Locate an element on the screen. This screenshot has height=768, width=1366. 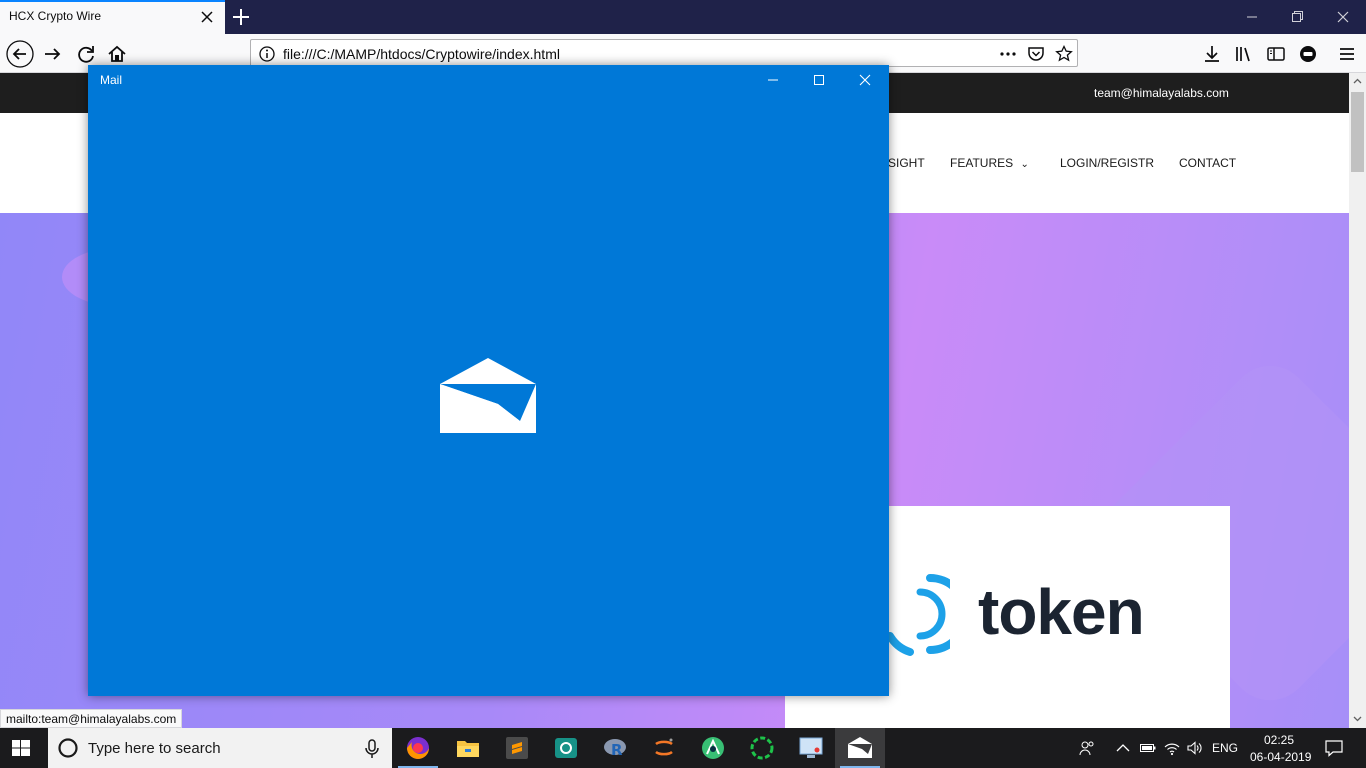
input-language-indicator: ENG is located at coordinates (1225, 748).